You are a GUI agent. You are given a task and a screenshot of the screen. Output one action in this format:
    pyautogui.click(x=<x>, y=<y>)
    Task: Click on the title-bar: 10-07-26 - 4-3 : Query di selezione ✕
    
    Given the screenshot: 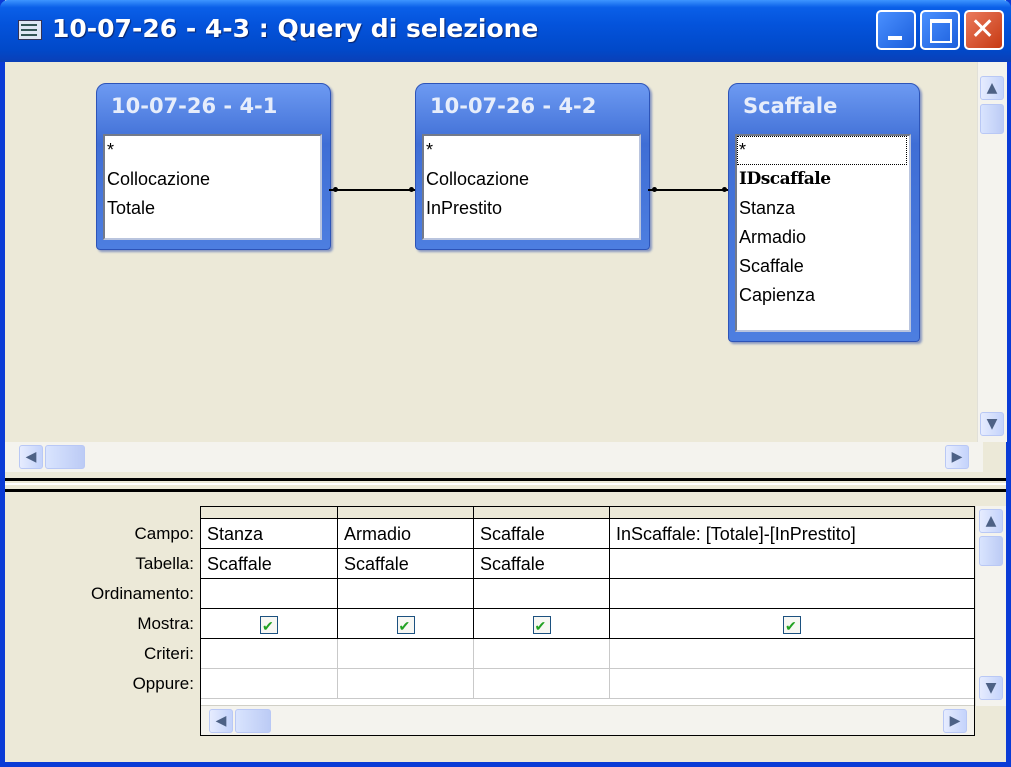 What is the action you would take?
    pyautogui.click(x=505, y=31)
    